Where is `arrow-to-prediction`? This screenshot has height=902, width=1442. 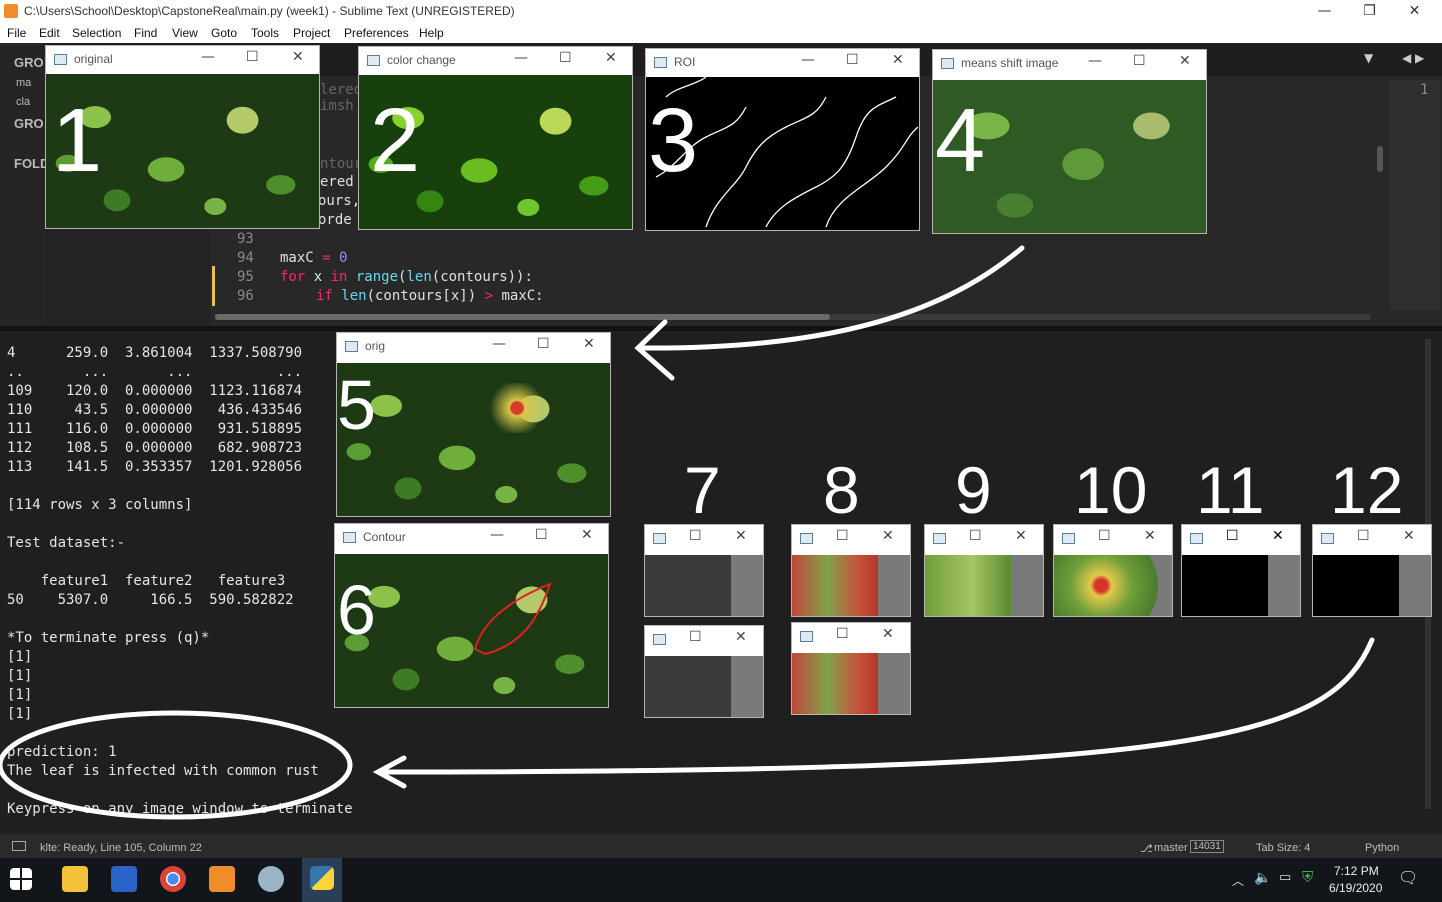
arrow-to-prediction is located at coordinates (876, 706).